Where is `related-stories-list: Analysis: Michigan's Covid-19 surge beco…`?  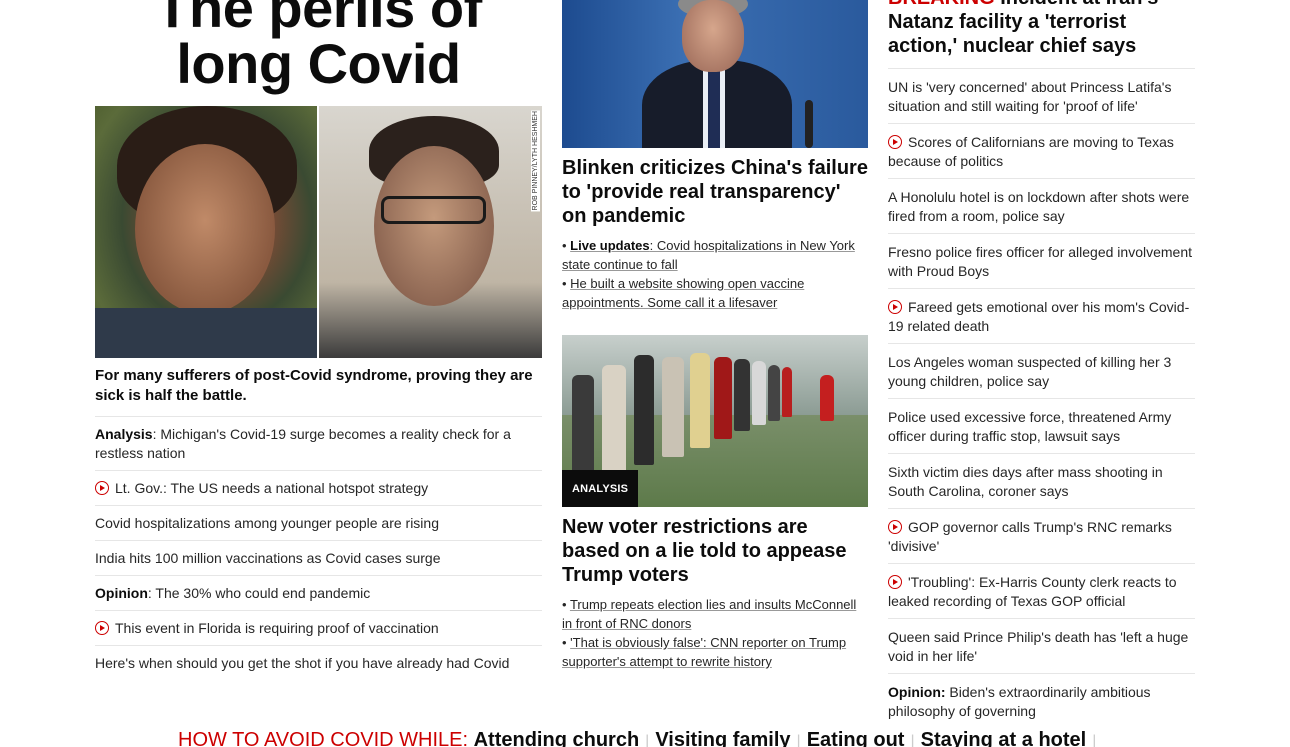 related-stories-list: Analysis: Michigan's Covid-19 surge beco… is located at coordinates (318, 548).